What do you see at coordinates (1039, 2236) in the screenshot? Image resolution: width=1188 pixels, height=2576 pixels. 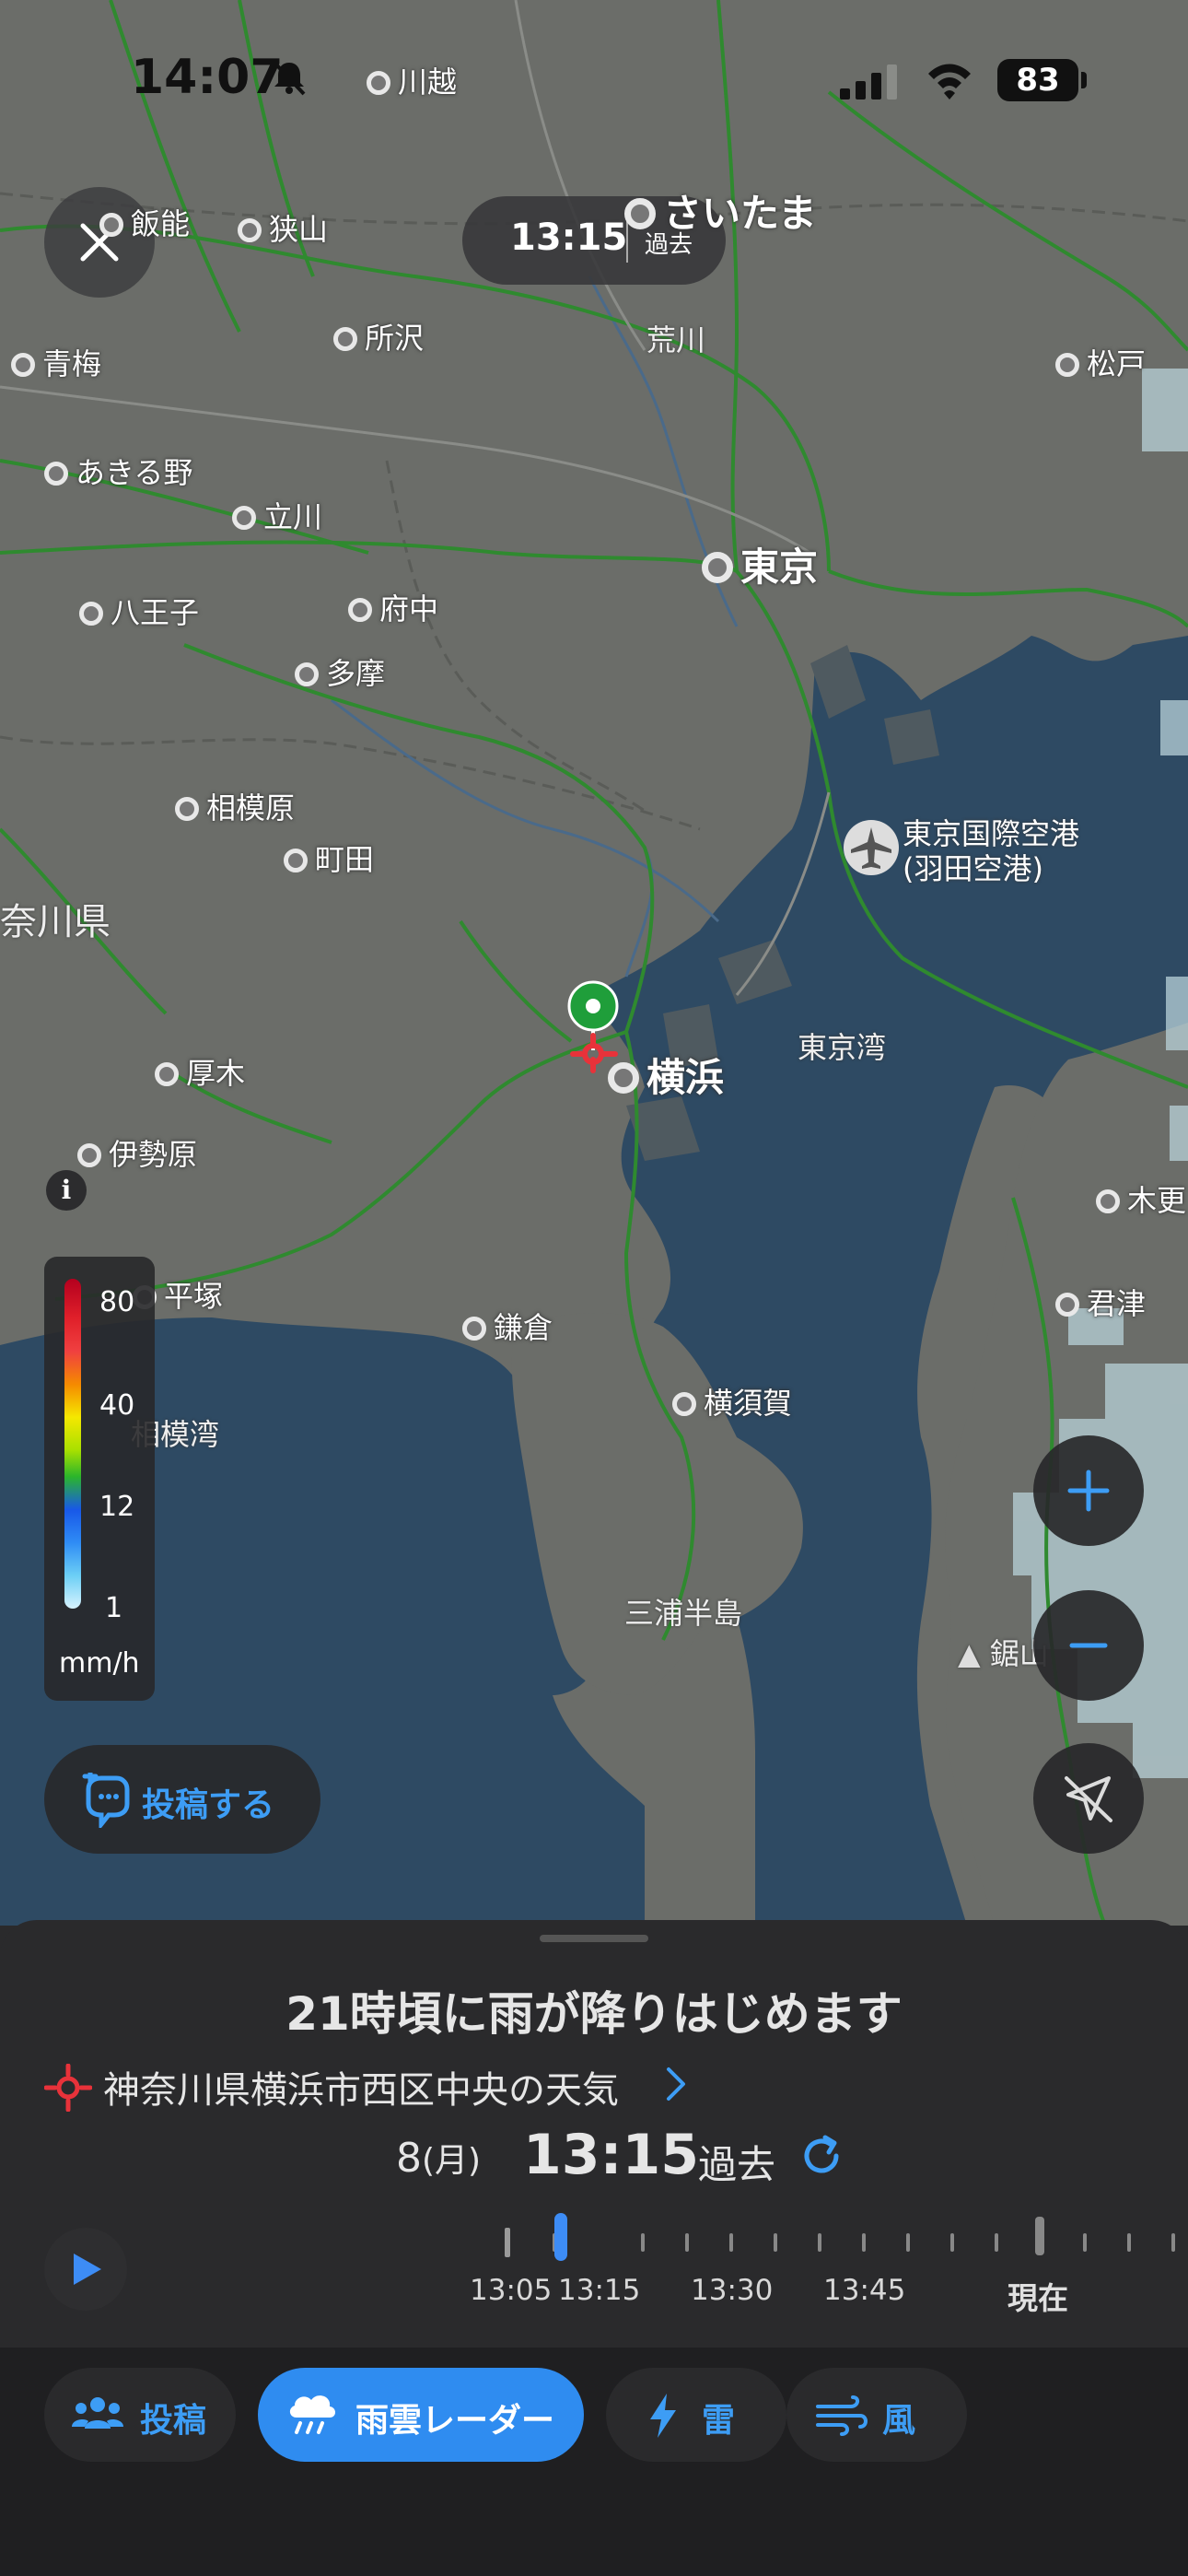 I see `timeline-now-marker` at bounding box center [1039, 2236].